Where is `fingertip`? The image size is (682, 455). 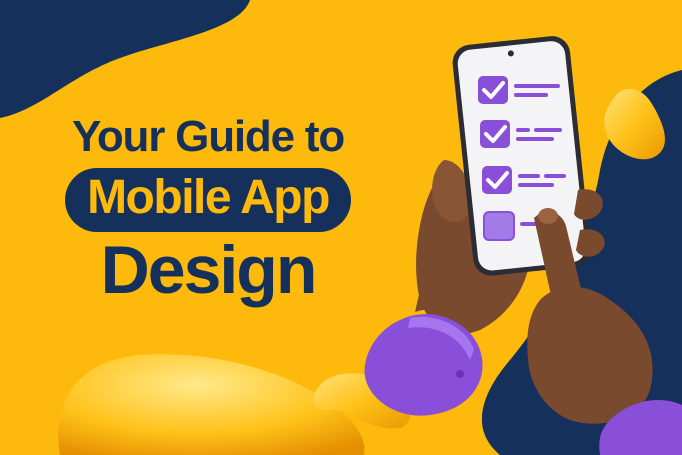 fingertip is located at coordinates (548, 216).